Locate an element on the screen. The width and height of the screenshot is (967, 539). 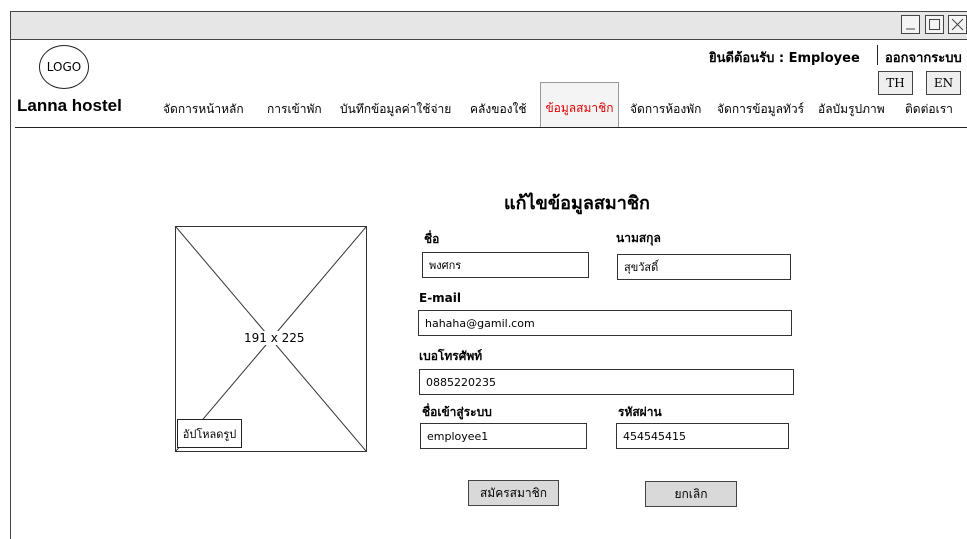
nav-item-supplies: คลังของใช้ is located at coordinates (498, 109).